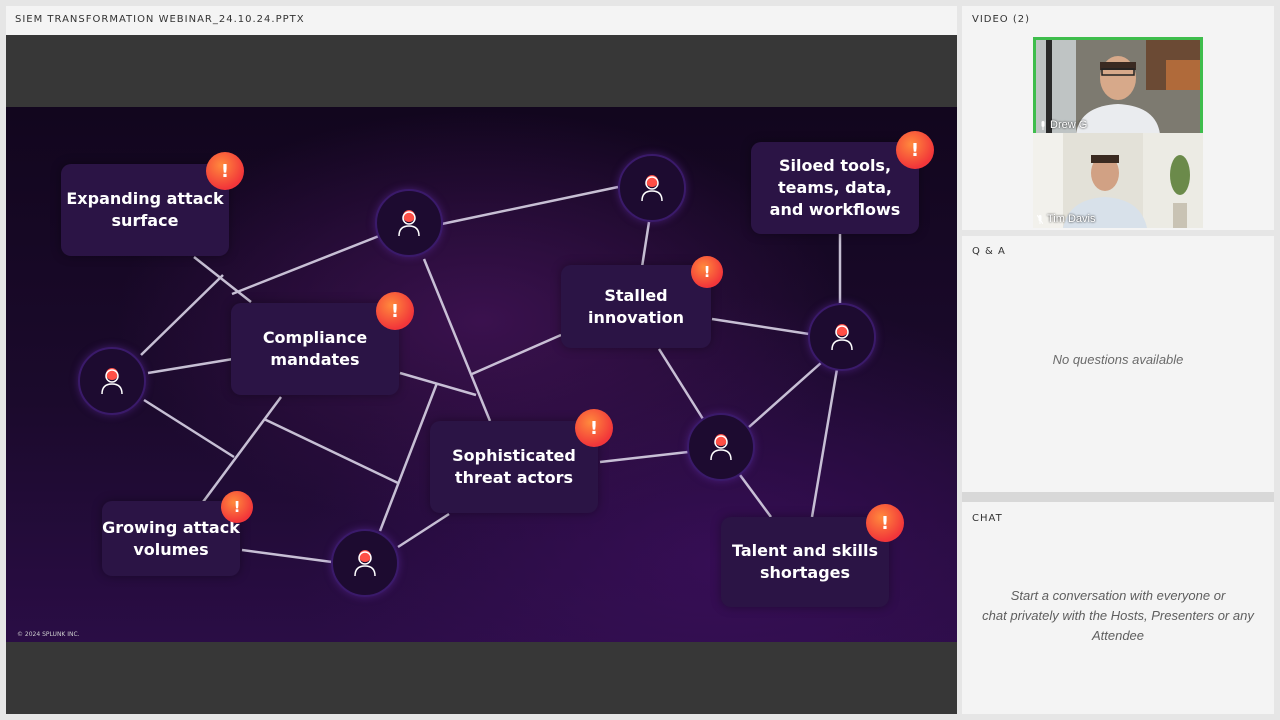  I want to click on card-text: Growing attack volumes, so click(171, 538).